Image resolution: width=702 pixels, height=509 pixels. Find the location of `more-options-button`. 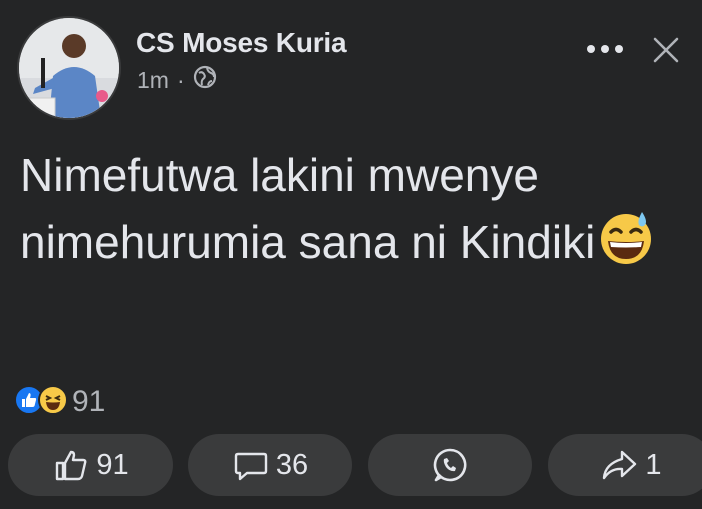

more-options-button is located at coordinates (605, 49).